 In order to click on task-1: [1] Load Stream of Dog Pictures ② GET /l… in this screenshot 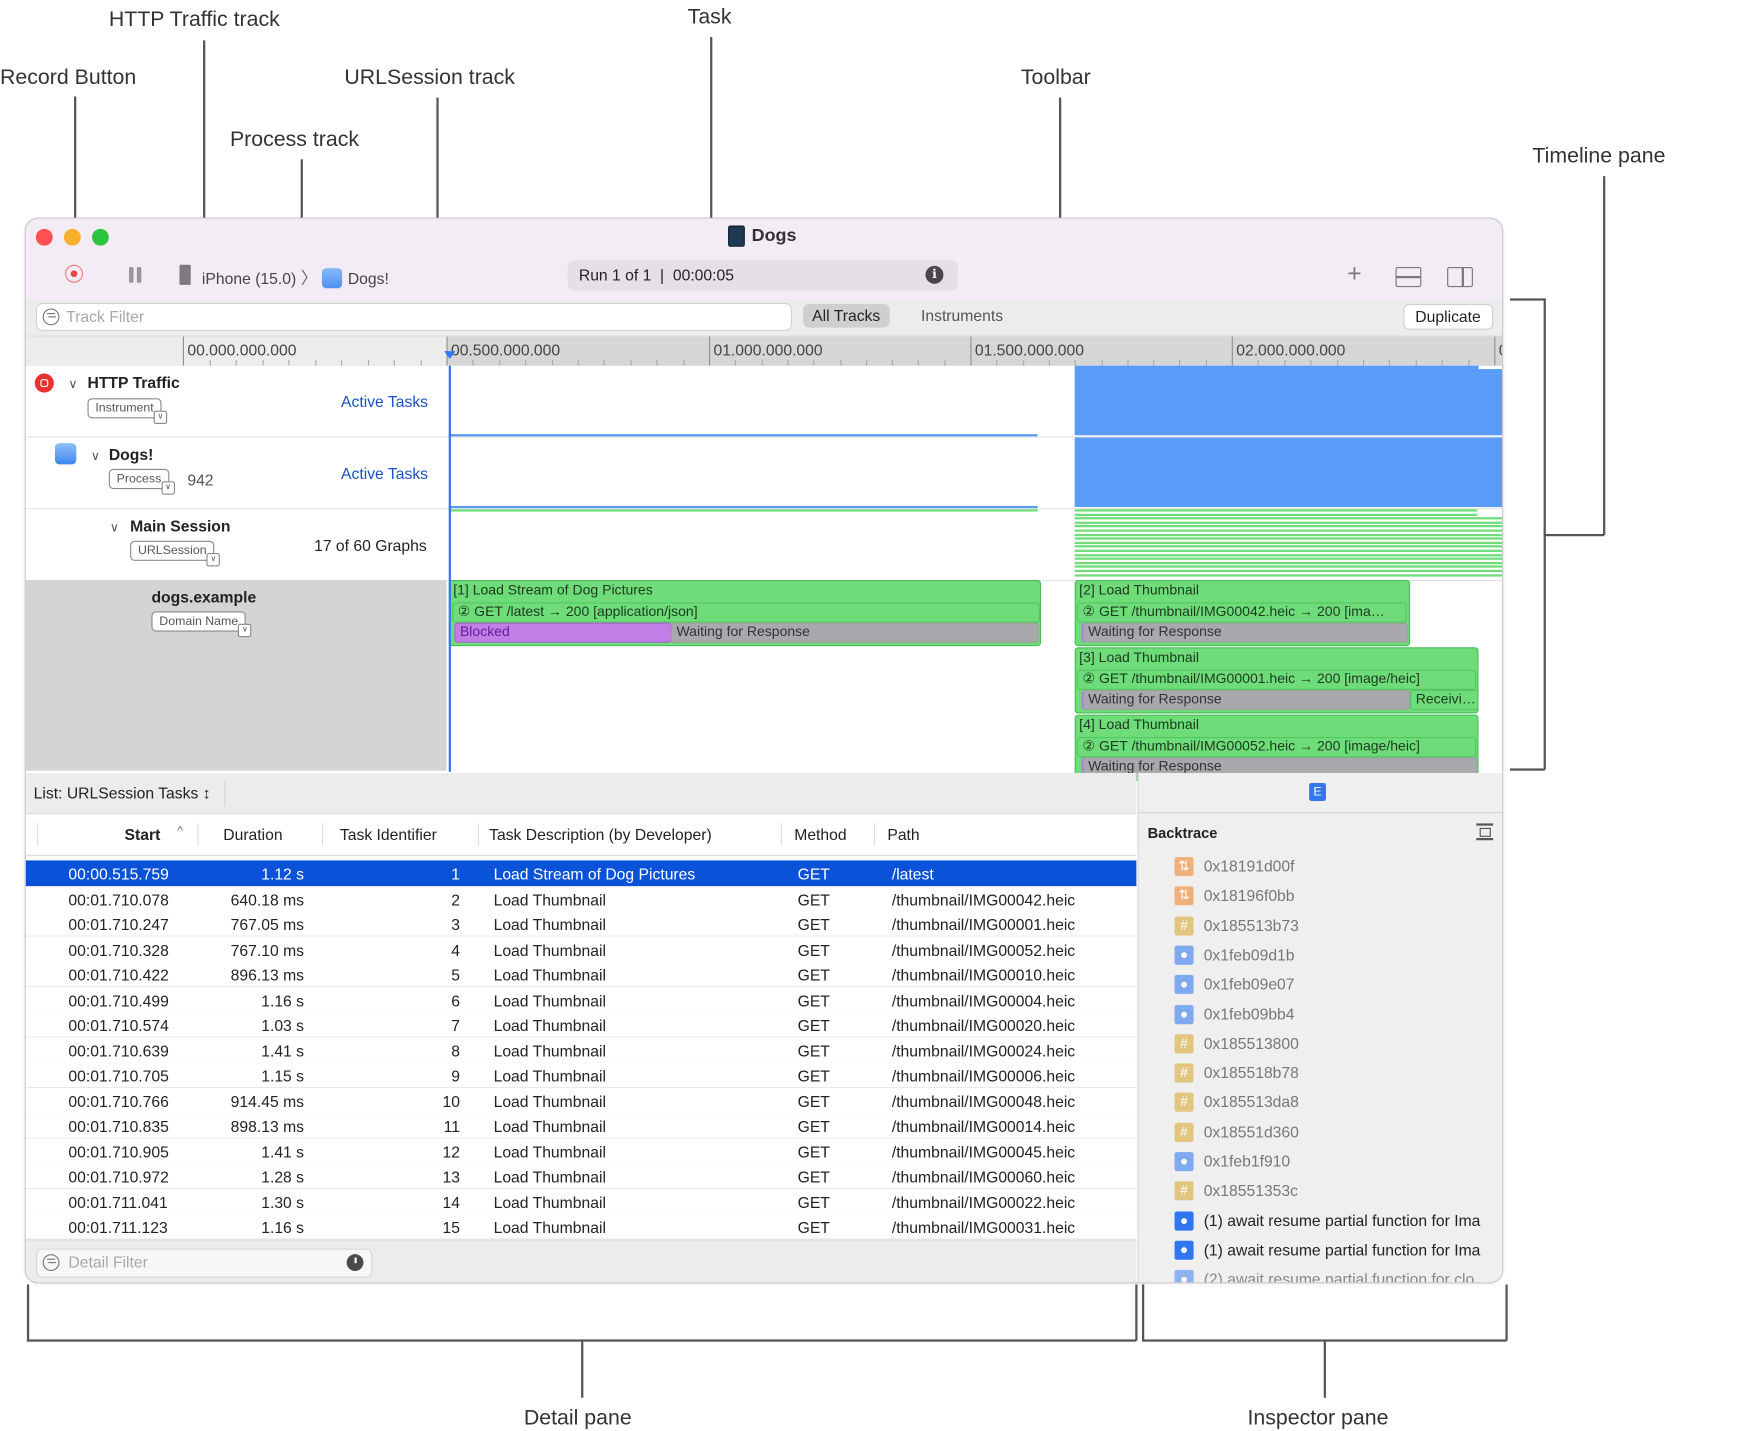, I will do `click(745, 613)`.